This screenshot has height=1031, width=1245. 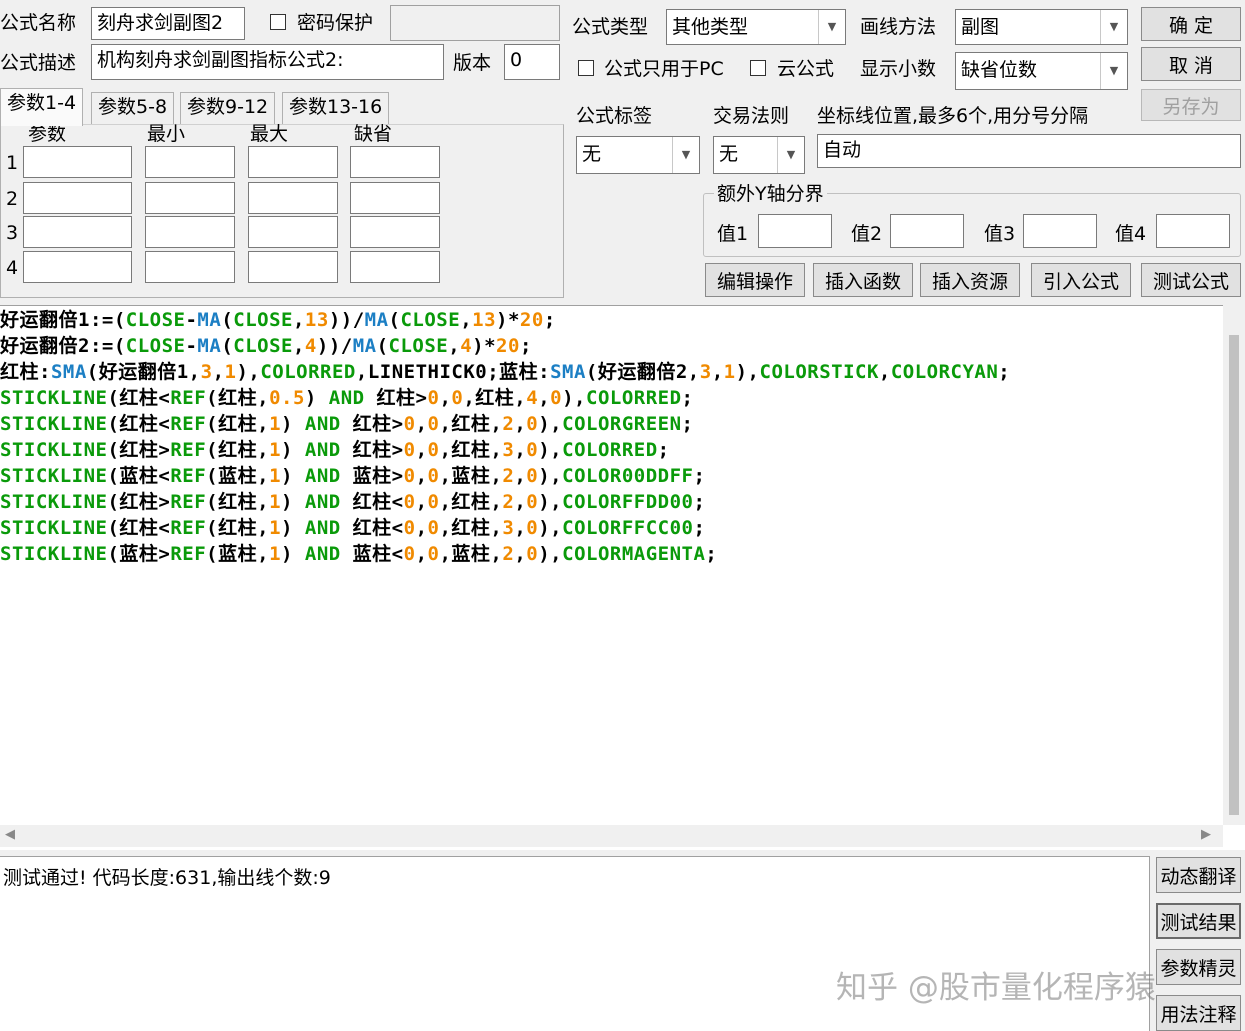 I want to click on decimals-value: 缺省位数, so click(x=999, y=70).